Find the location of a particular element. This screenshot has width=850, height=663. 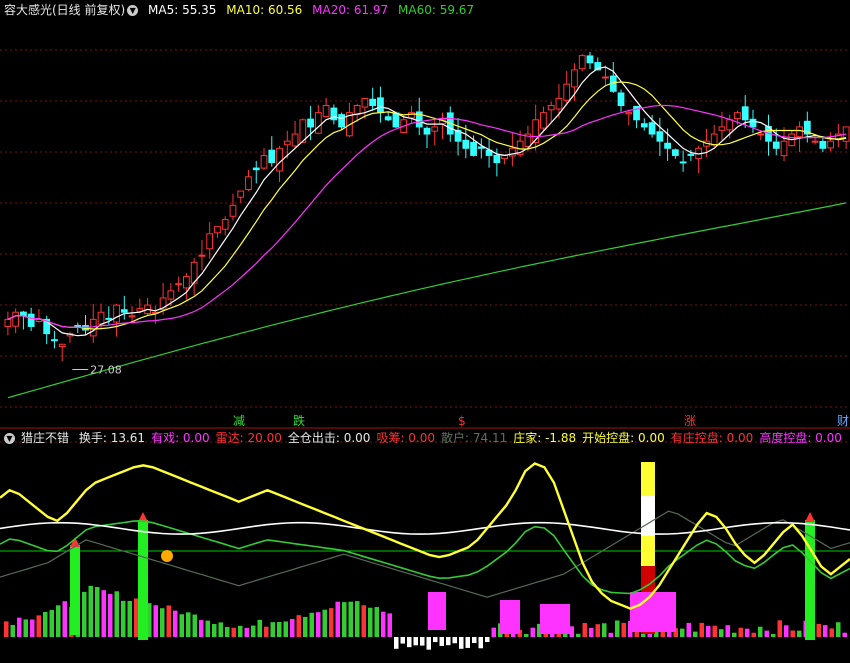

indicator-legend-item: 庄家: -1.88 is located at coordinates (545, 438).